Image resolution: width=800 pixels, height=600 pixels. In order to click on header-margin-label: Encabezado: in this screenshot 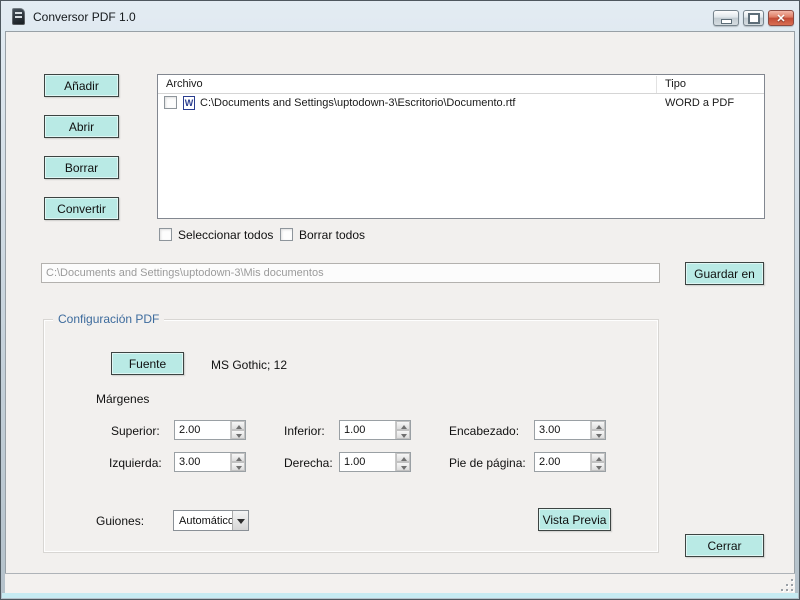, I will do `click(484, 431)`.